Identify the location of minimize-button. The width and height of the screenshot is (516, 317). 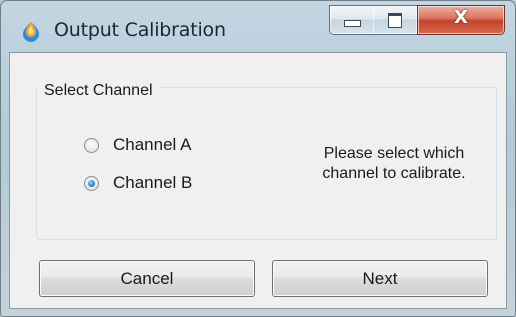
(352, 20).